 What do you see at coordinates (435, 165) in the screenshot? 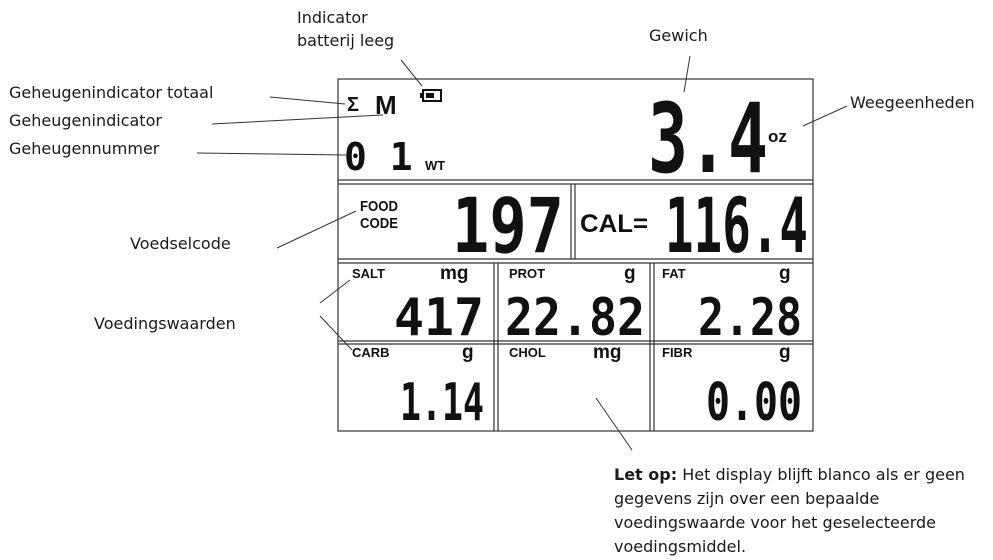
I see `wt-label: WT` at bounding box center [435, 165].